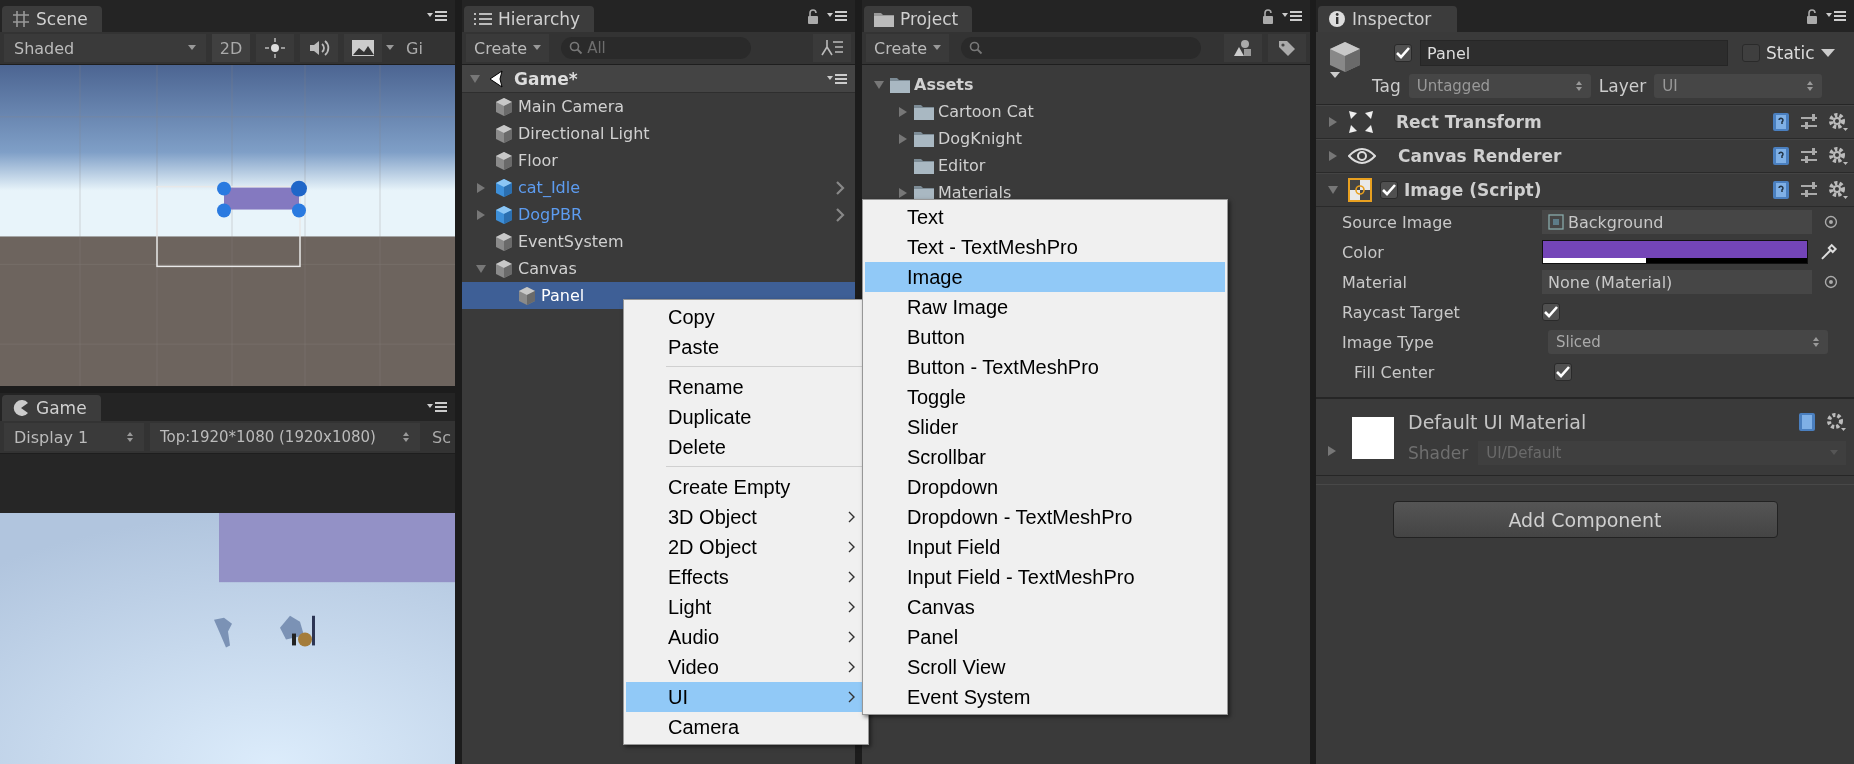 The width and height of the screenshot is (1854, 764). What do you see at coordinates (1574, 53) in the screenshot?
I see `name-field: Panel` at bounding box center [1574, 53].